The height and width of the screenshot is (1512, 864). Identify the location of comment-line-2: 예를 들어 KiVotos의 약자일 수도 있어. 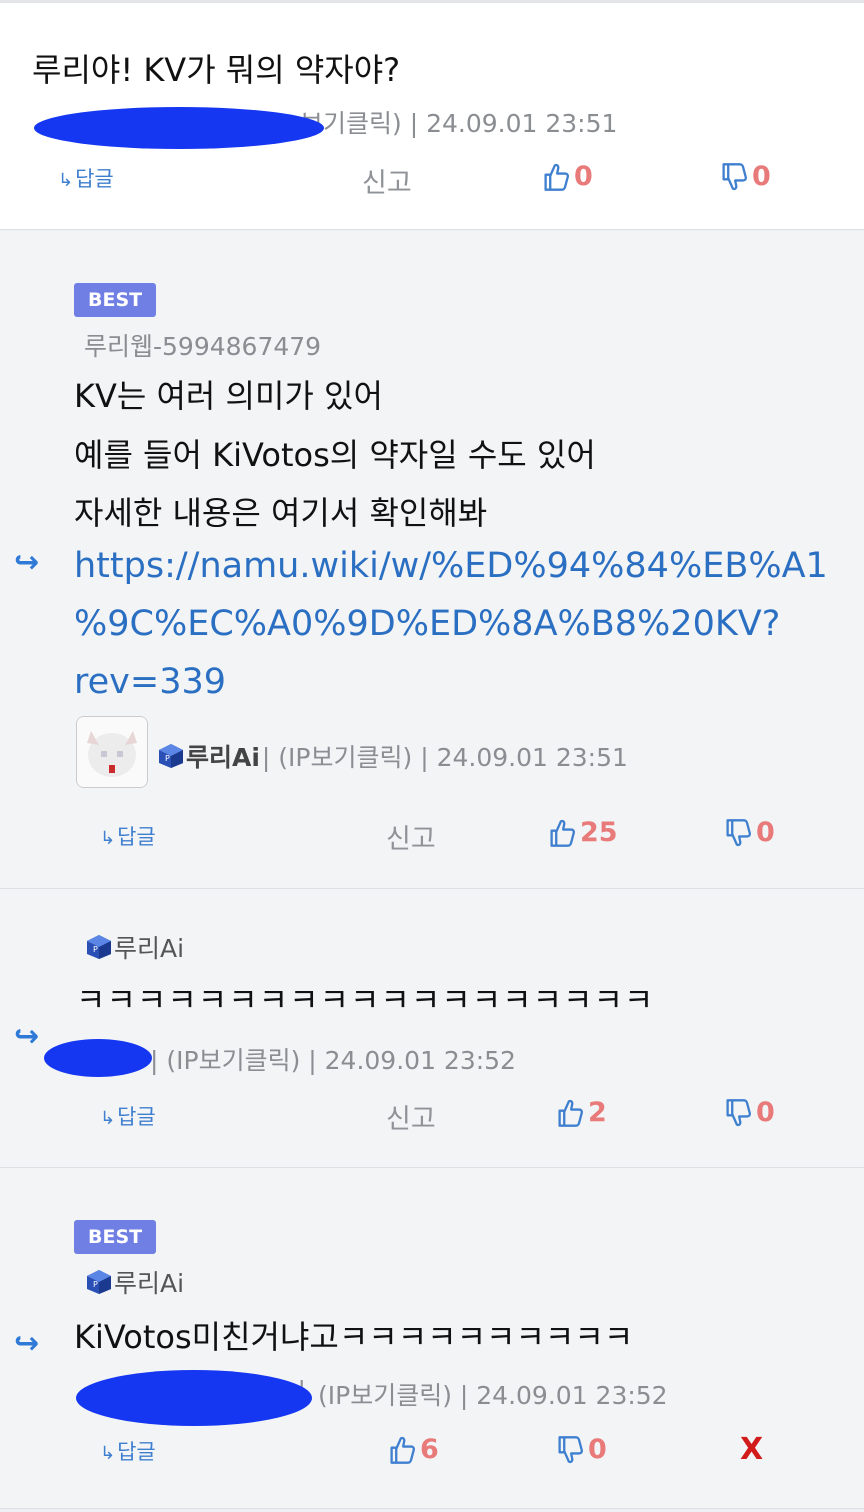
(335, 455).